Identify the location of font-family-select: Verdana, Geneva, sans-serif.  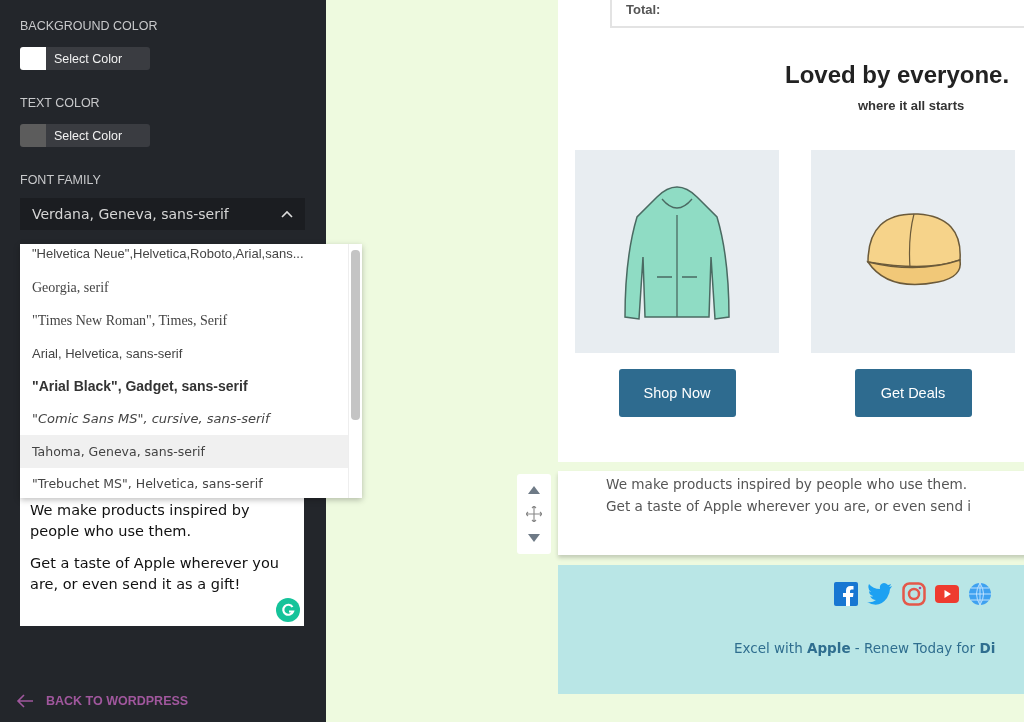
(162, 214).